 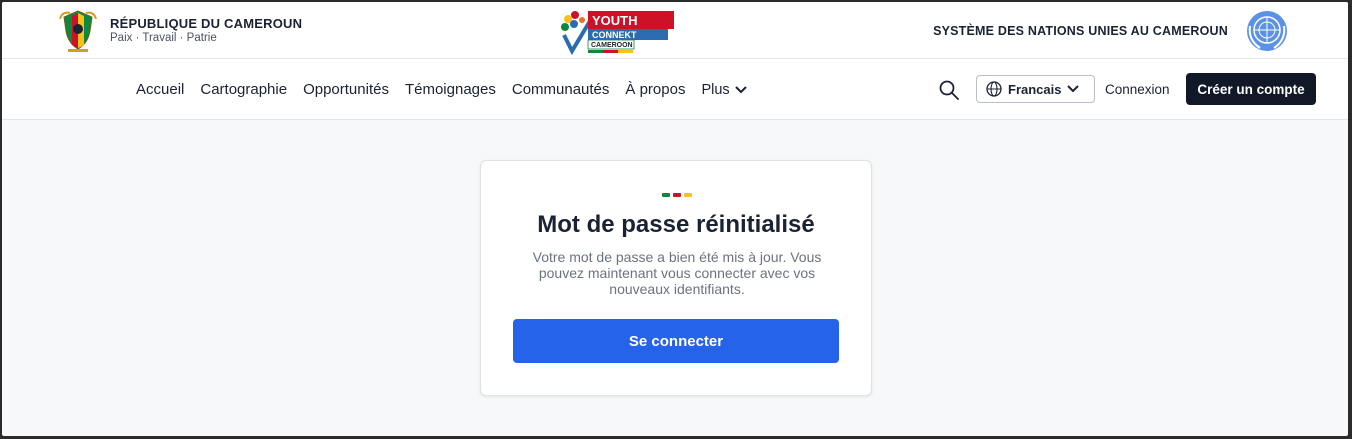 I want to click on republic-motto: Paix · Travail · Patrie, so click(x=163, y=38).